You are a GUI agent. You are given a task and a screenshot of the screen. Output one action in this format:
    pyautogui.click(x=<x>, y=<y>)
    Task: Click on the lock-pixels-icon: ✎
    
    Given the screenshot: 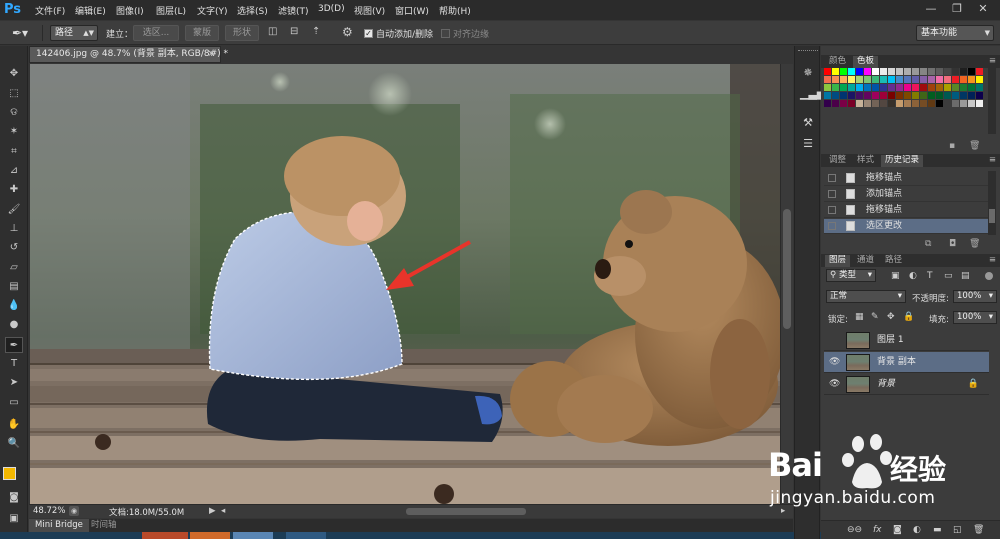 What is the action you would take?
    pyautogui.click(x=875, y=317)
    